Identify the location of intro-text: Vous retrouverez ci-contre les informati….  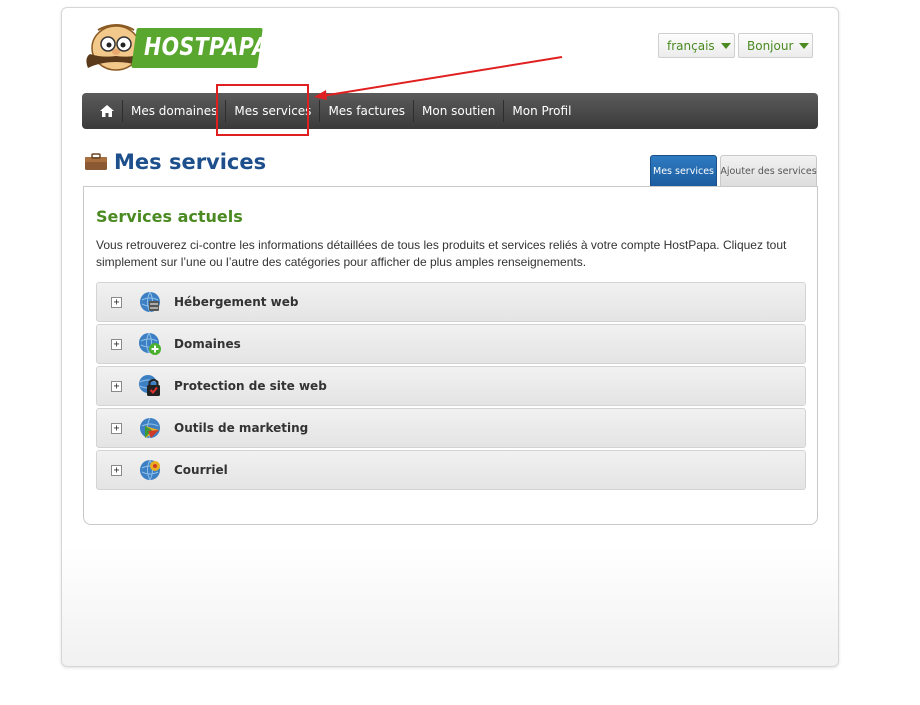
(441, 253).